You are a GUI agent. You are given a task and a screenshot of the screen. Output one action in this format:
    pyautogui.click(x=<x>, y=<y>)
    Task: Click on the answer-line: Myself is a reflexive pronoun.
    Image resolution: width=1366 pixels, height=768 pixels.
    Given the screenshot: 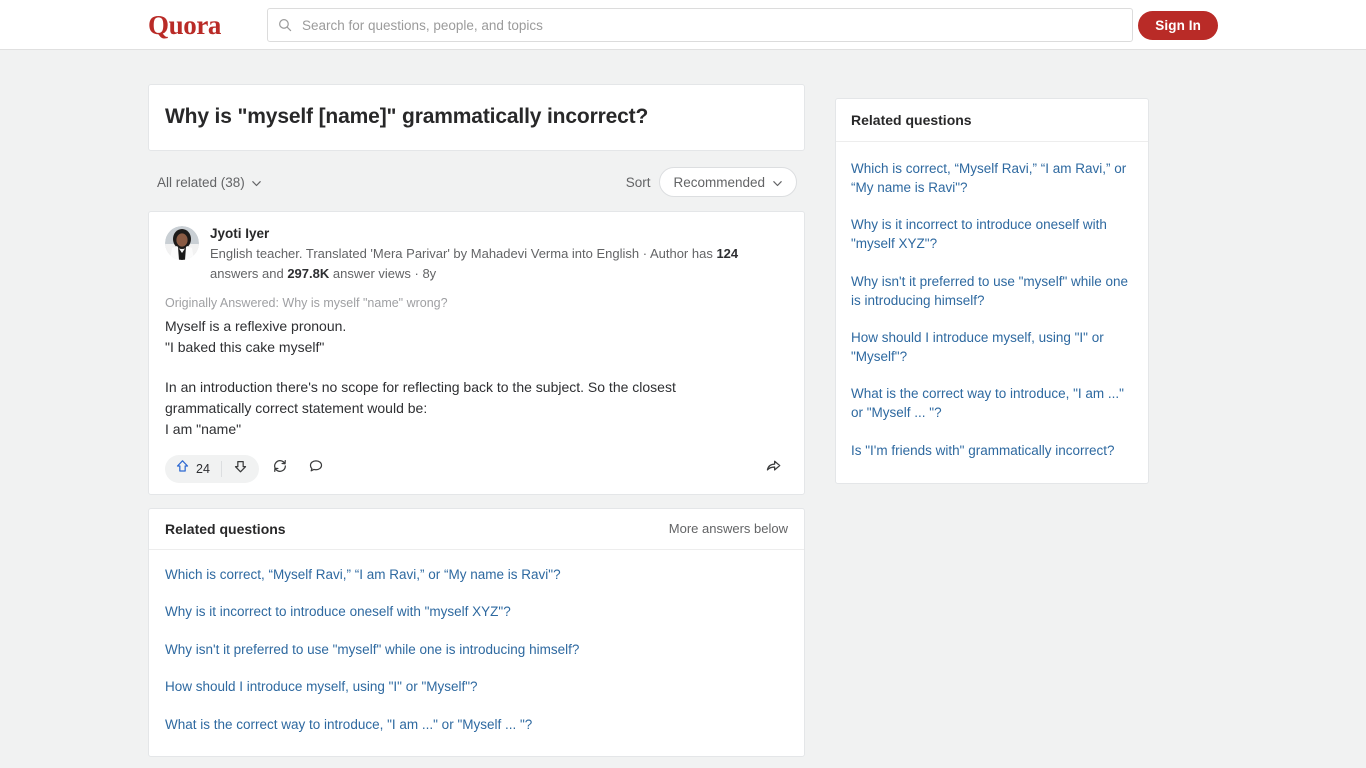 What is the action you would take?
    pyautogui.click(x=256, y=325)
    